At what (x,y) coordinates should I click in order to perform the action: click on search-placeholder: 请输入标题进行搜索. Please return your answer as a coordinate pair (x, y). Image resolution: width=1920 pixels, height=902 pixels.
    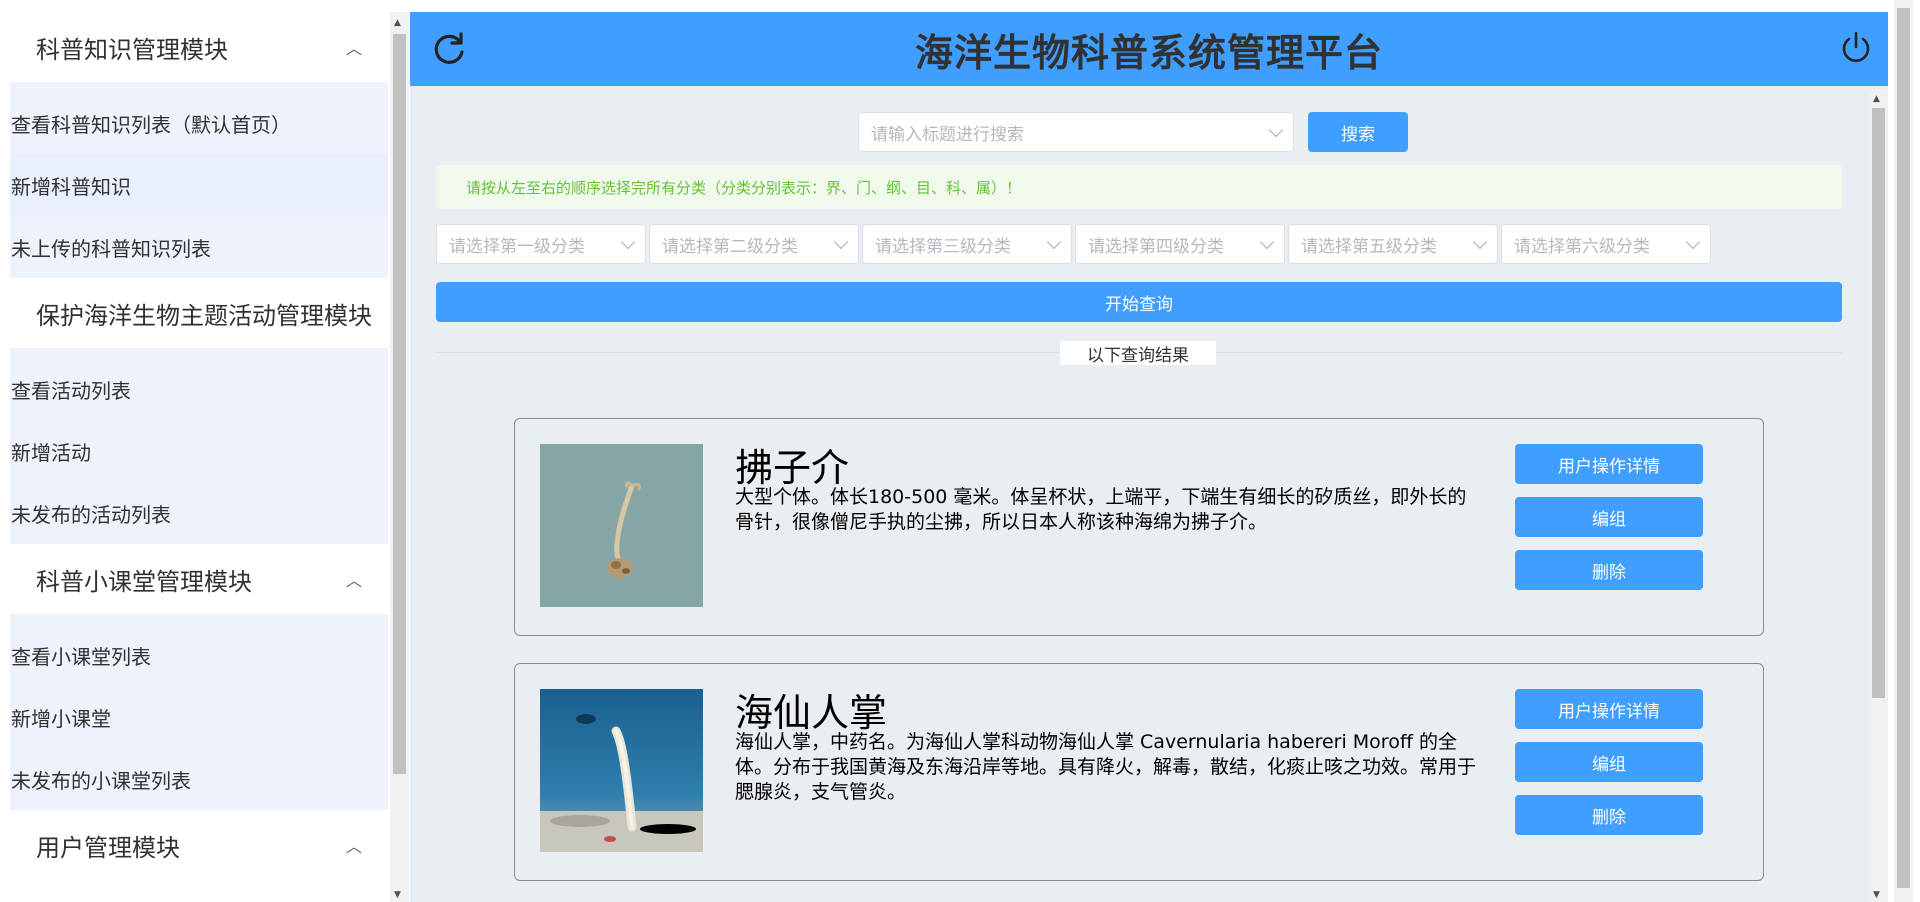
    Looking at the image, I should click on (947, 134).